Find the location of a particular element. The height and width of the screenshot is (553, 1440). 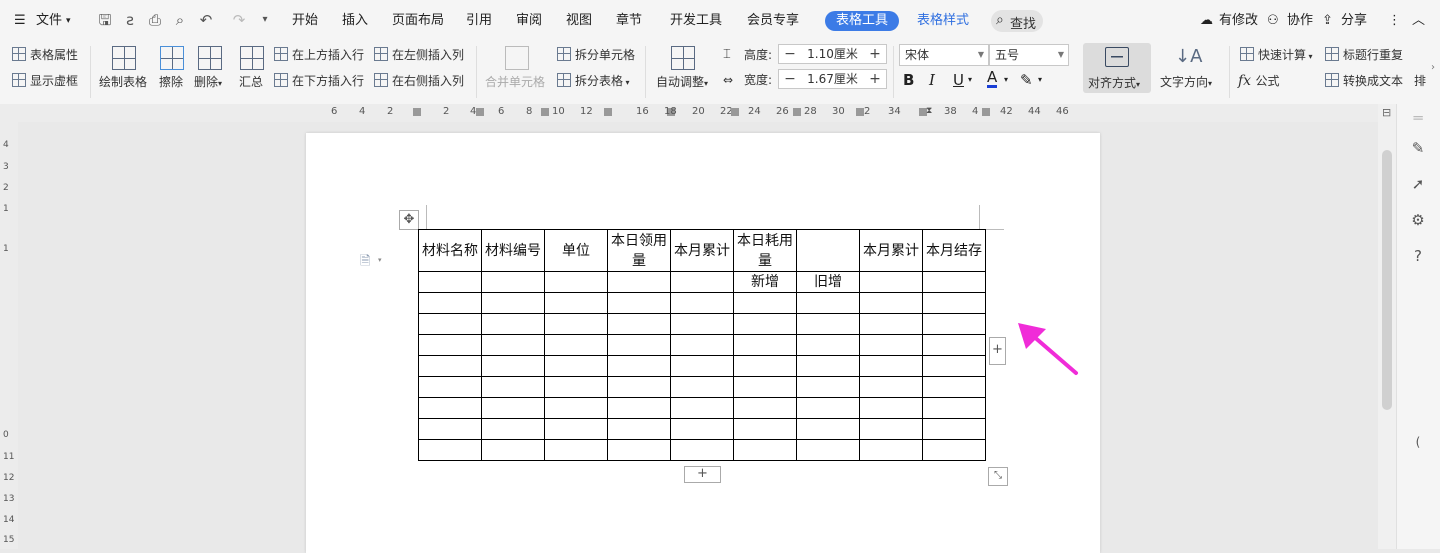

tab-review: 审阅 is located at coordinates (529, 21).